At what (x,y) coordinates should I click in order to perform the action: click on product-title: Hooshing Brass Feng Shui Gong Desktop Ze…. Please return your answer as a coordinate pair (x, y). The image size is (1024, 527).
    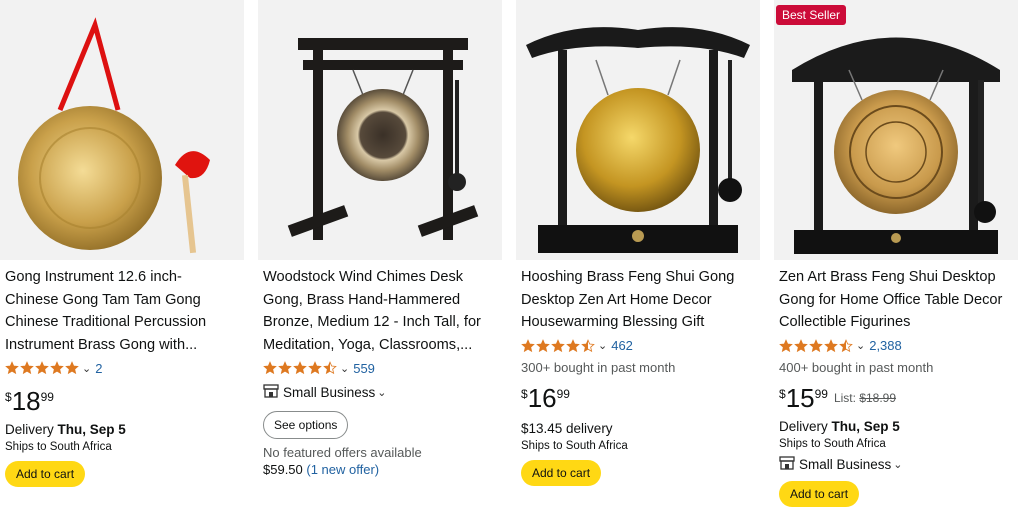
    Looking at the image, I should click on (638, 300).